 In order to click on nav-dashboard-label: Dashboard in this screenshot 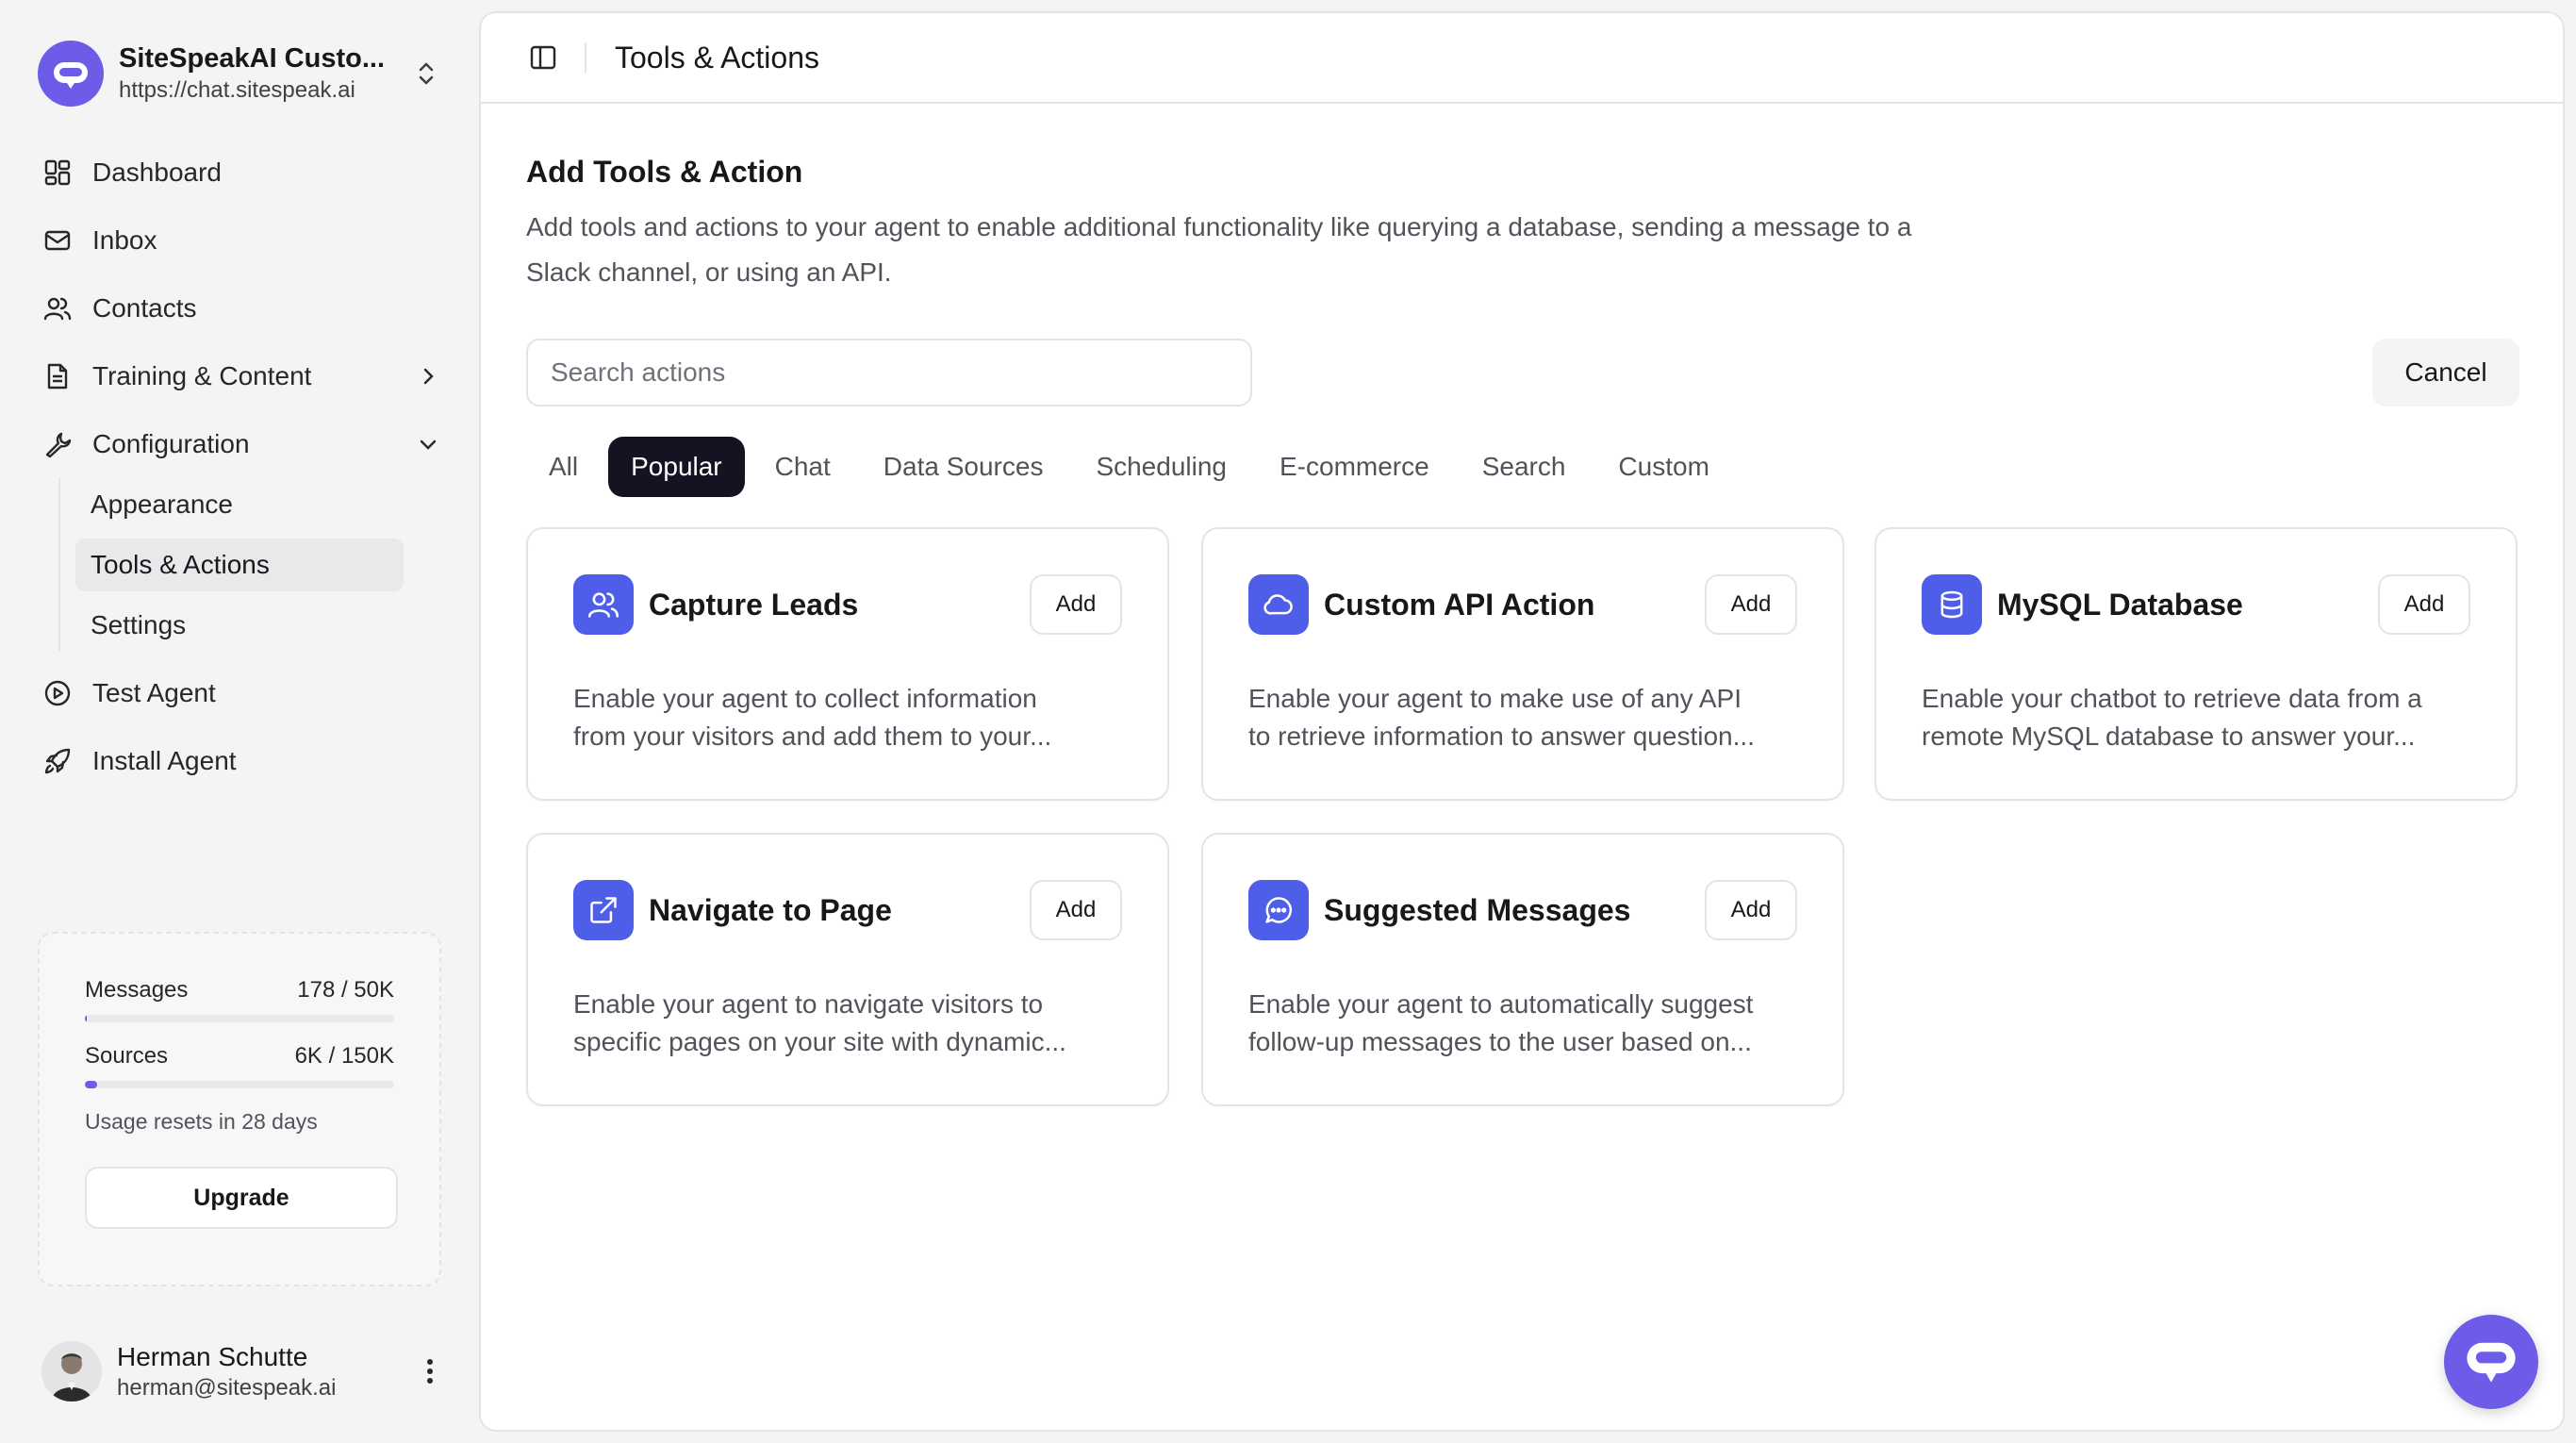, I will do `click(157, 172)`.